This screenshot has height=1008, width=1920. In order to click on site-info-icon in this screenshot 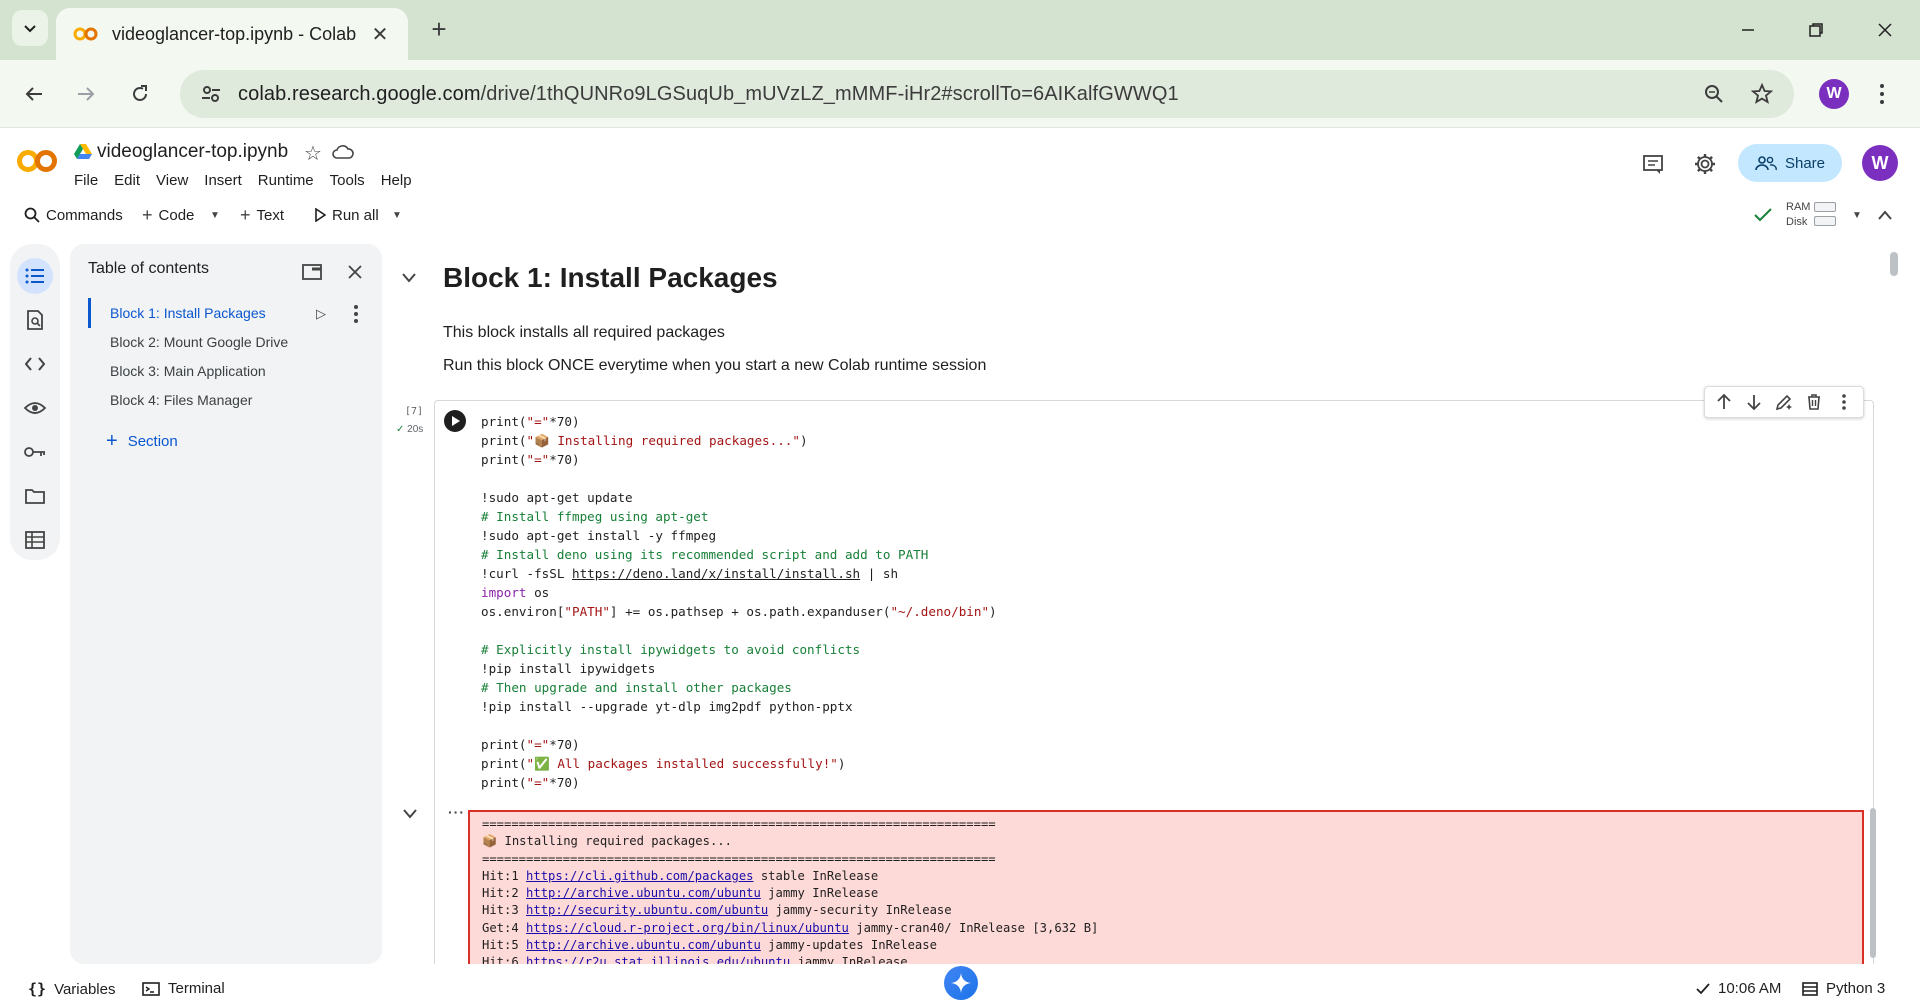, I will do `click(213, 94)`.